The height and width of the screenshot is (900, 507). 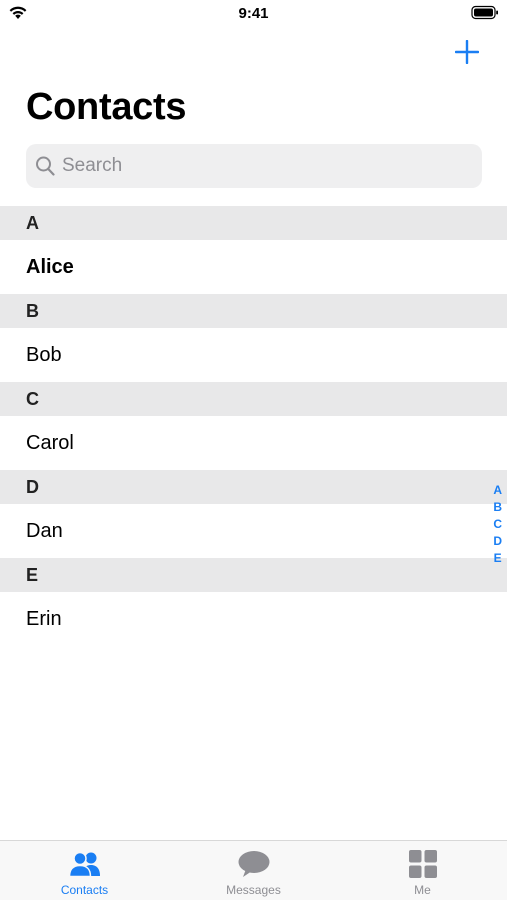 What do you see at coordinates (253, 531) in the screenshot?
I see `contact-row-dan: Dan` at bounding box center [253, 531].